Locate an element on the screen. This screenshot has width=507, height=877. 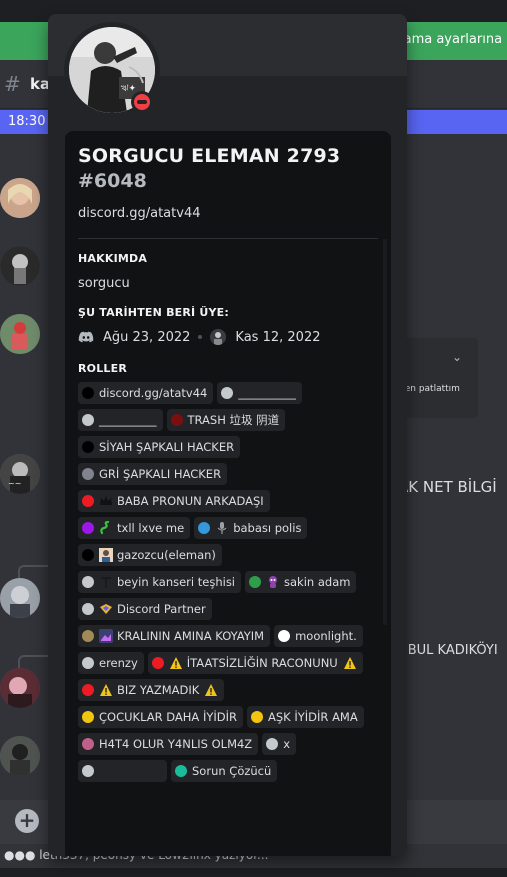
role-pill: txll lxve me is located at coordinates (134, 528).